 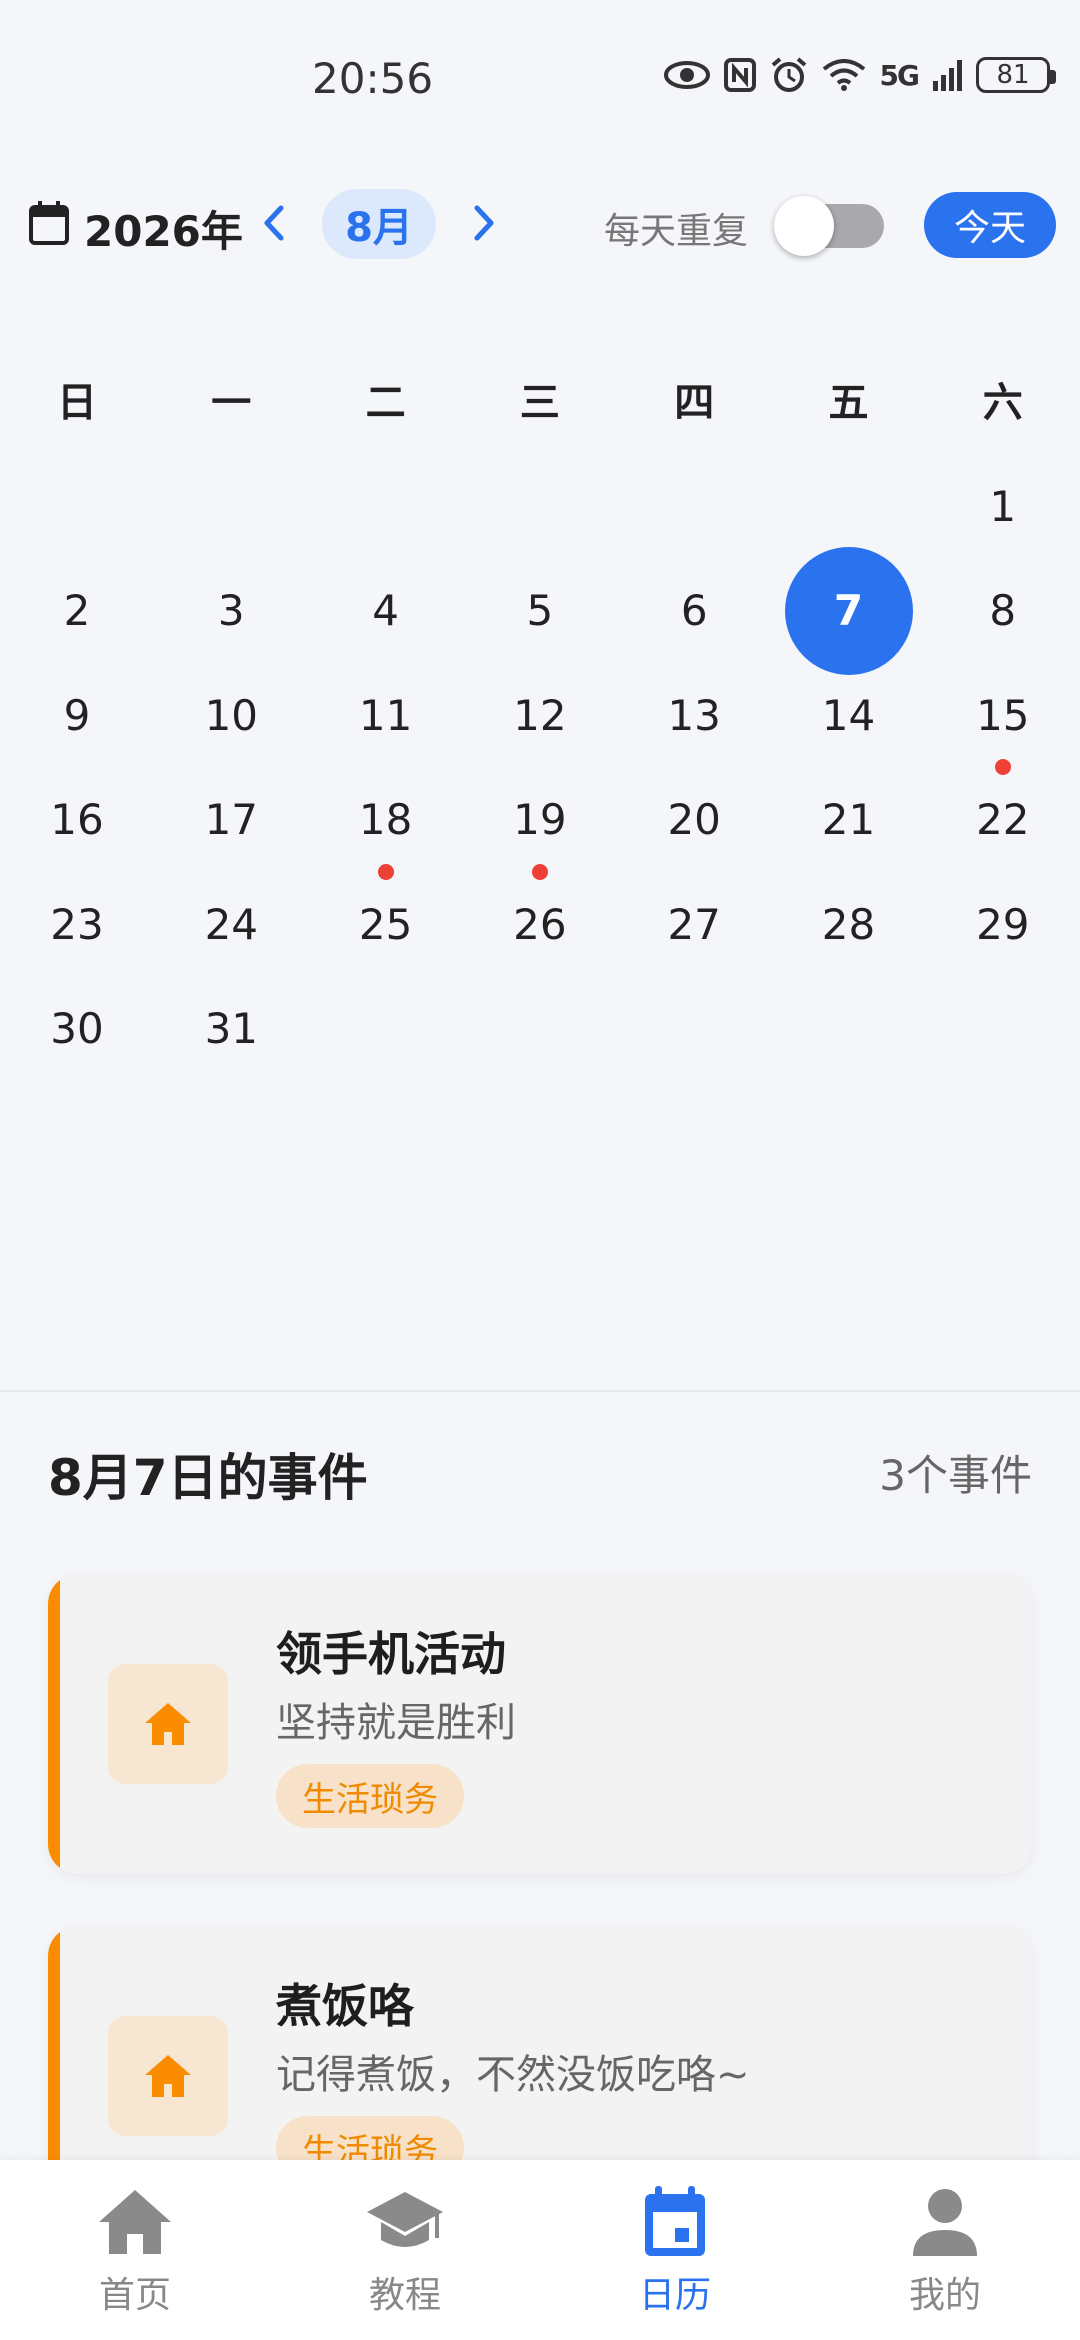 I want to click on calendar-day: 27, so click(x=694, y=926).